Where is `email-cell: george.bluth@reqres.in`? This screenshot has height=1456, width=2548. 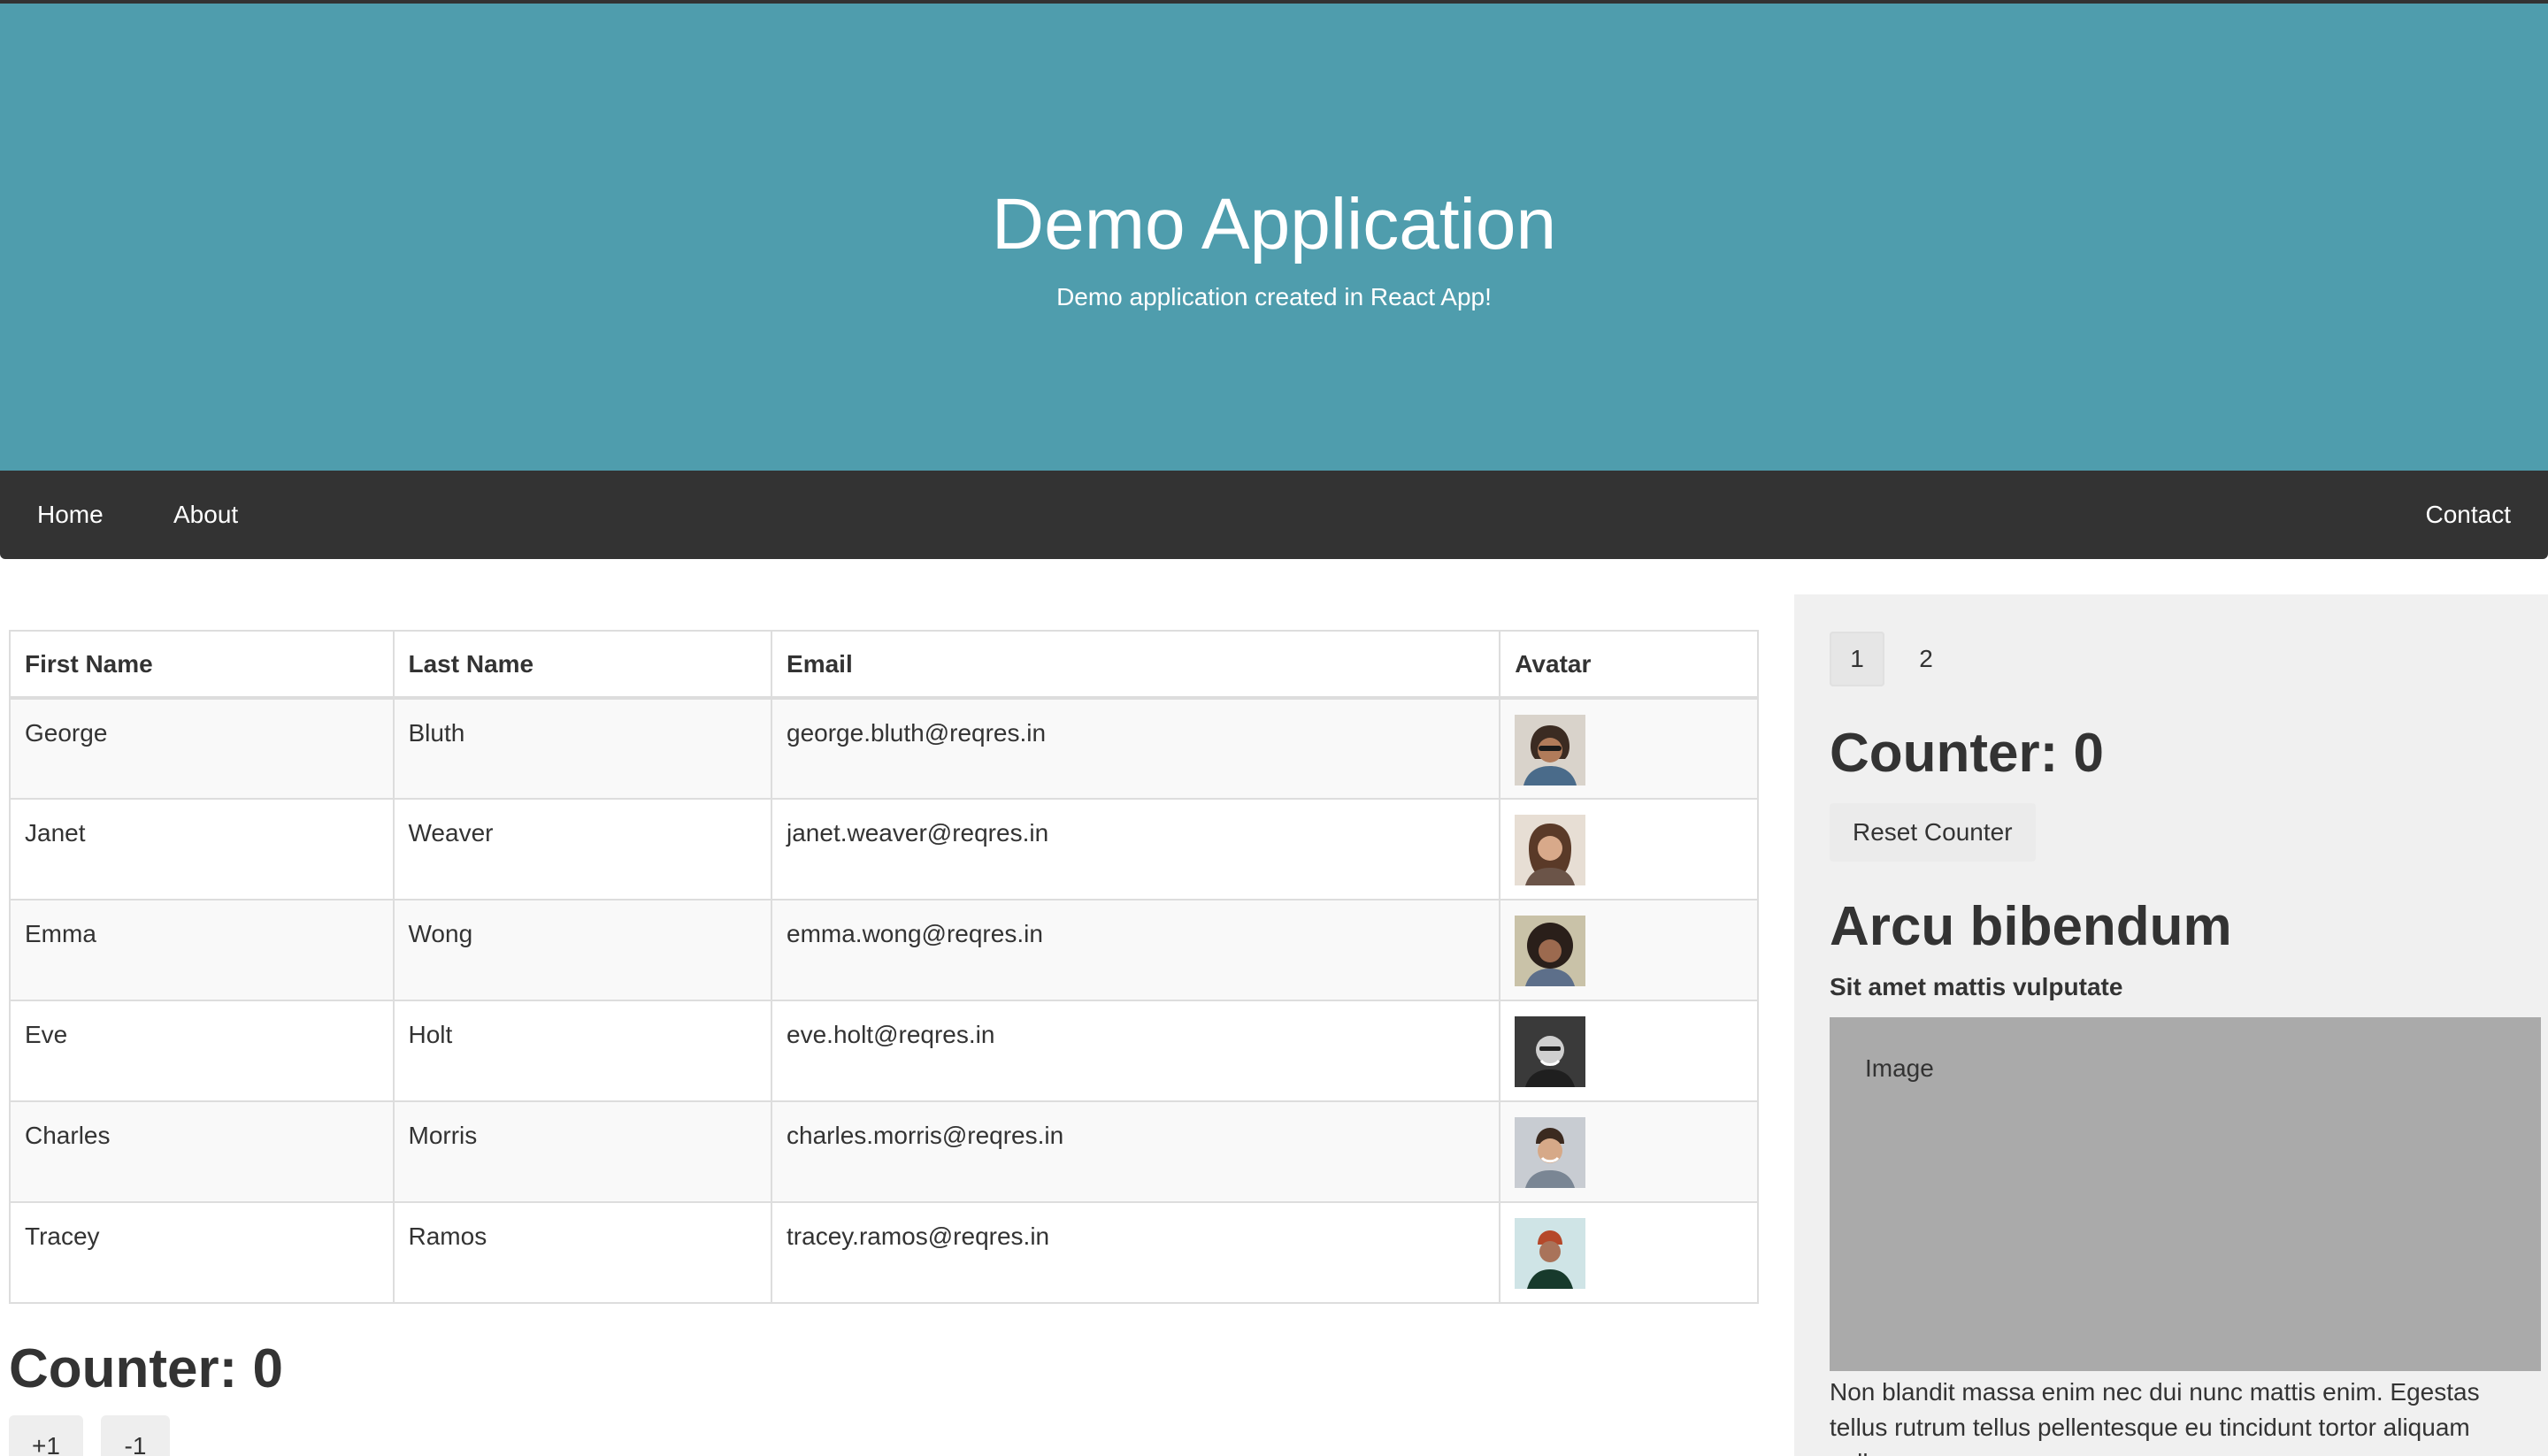 email-cell: george.bluth@reqres.in is located at coordinates (1136, 748).